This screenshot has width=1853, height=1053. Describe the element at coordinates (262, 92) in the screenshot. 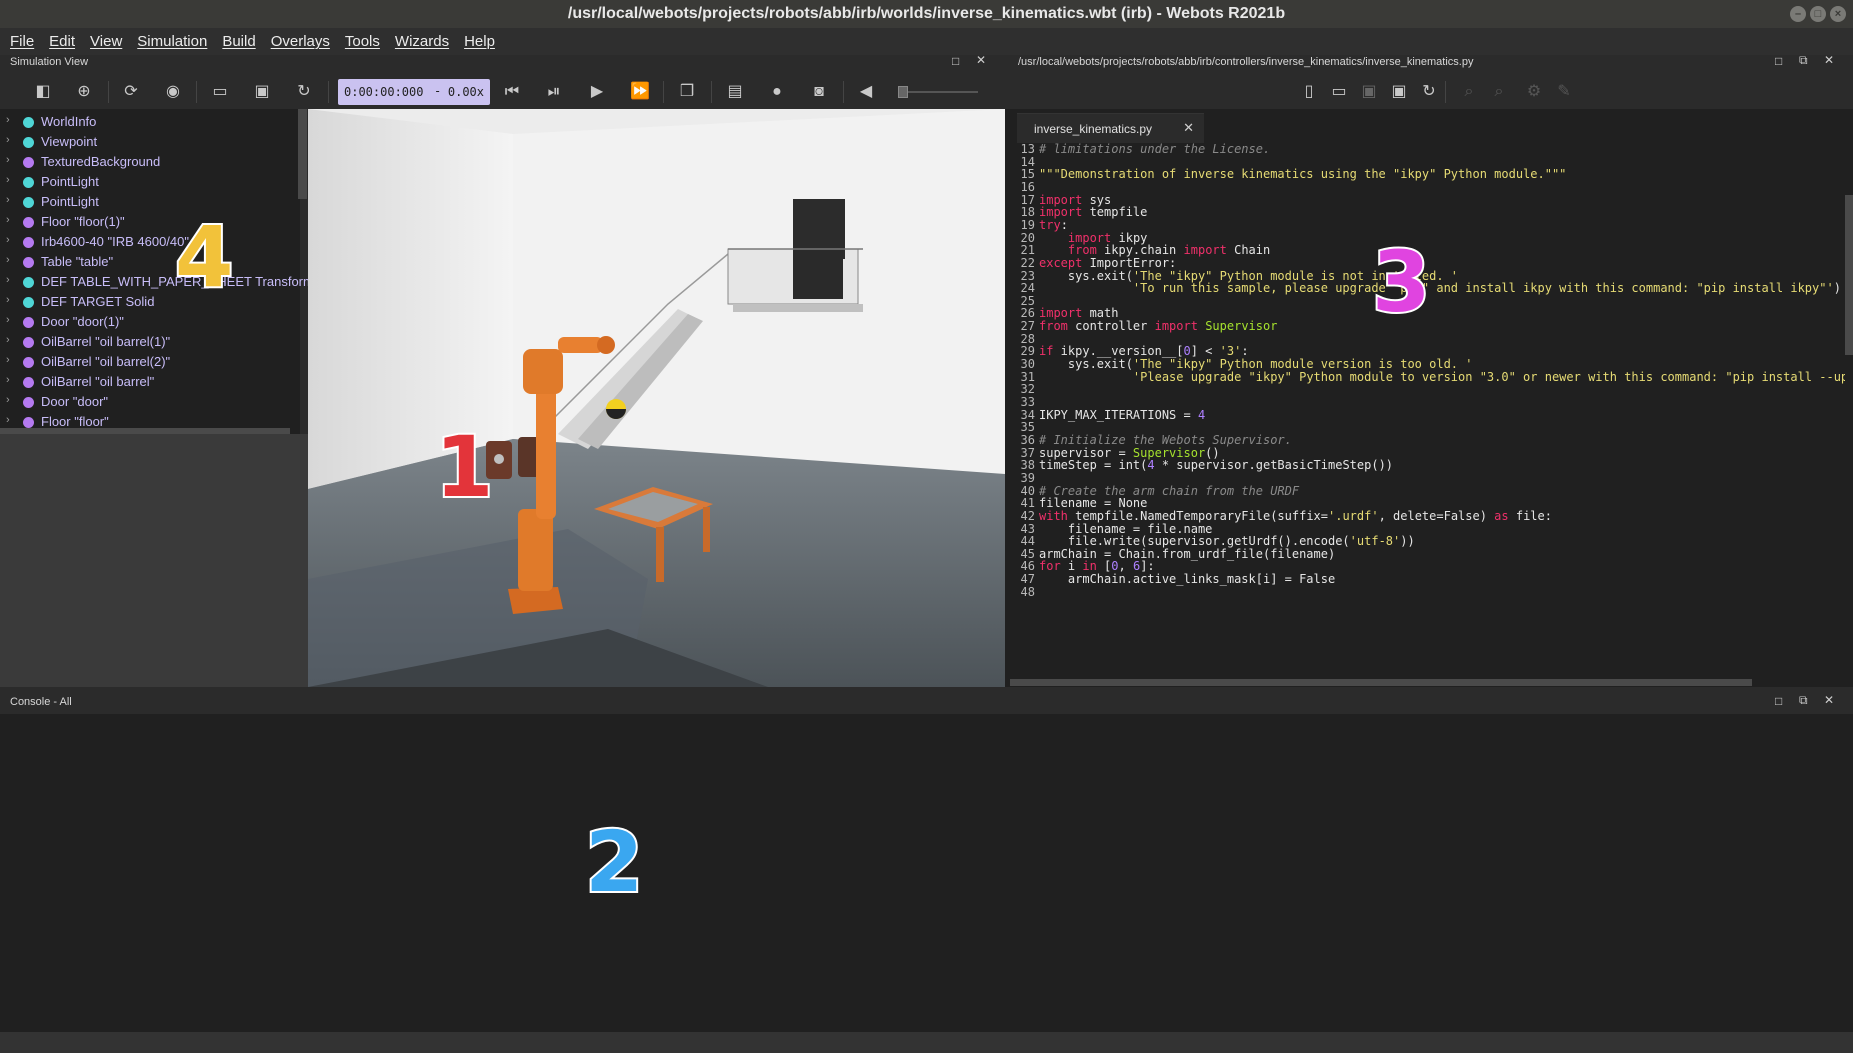

I see `save-world-icon: ▣` at that location.